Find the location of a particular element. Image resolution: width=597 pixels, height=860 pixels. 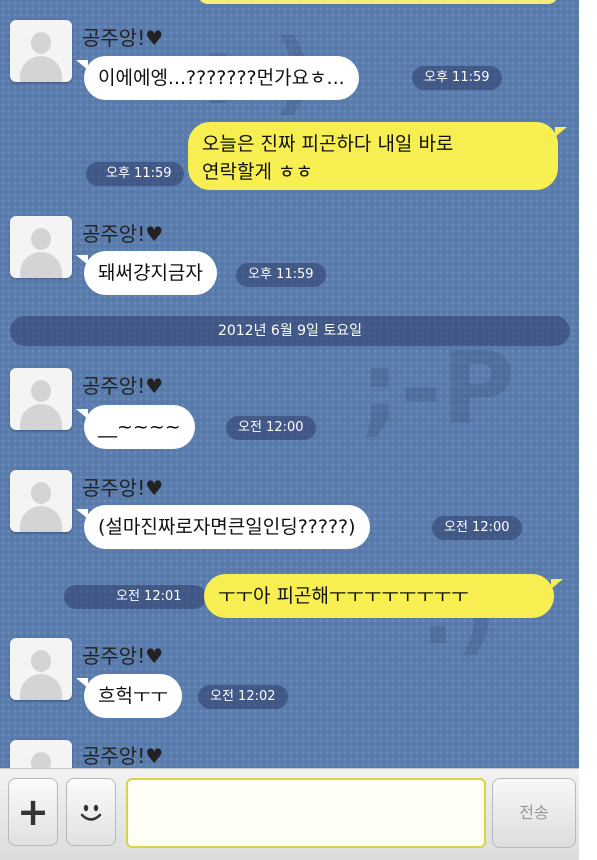

emoticon-button is located at coordinates (91, 812).